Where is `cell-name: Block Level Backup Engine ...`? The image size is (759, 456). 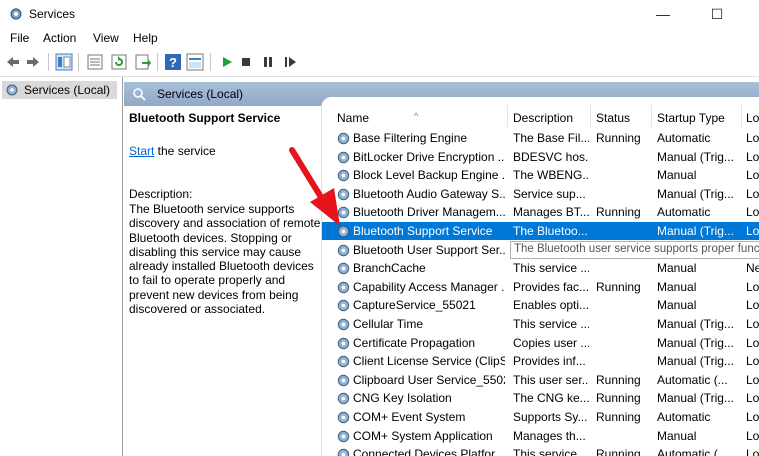
cell-name: Block Level Backup Engine ... is located at coordinates (429, 175).